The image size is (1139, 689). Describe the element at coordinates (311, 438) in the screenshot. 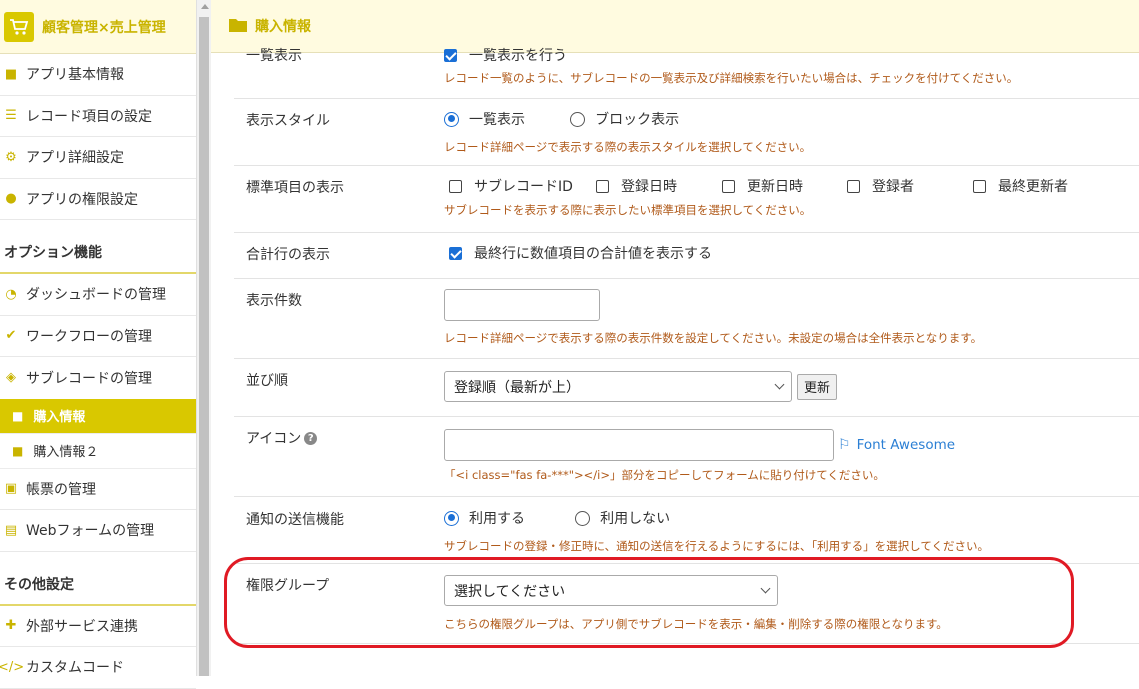

I see `help-question-icon: ?` at that location.